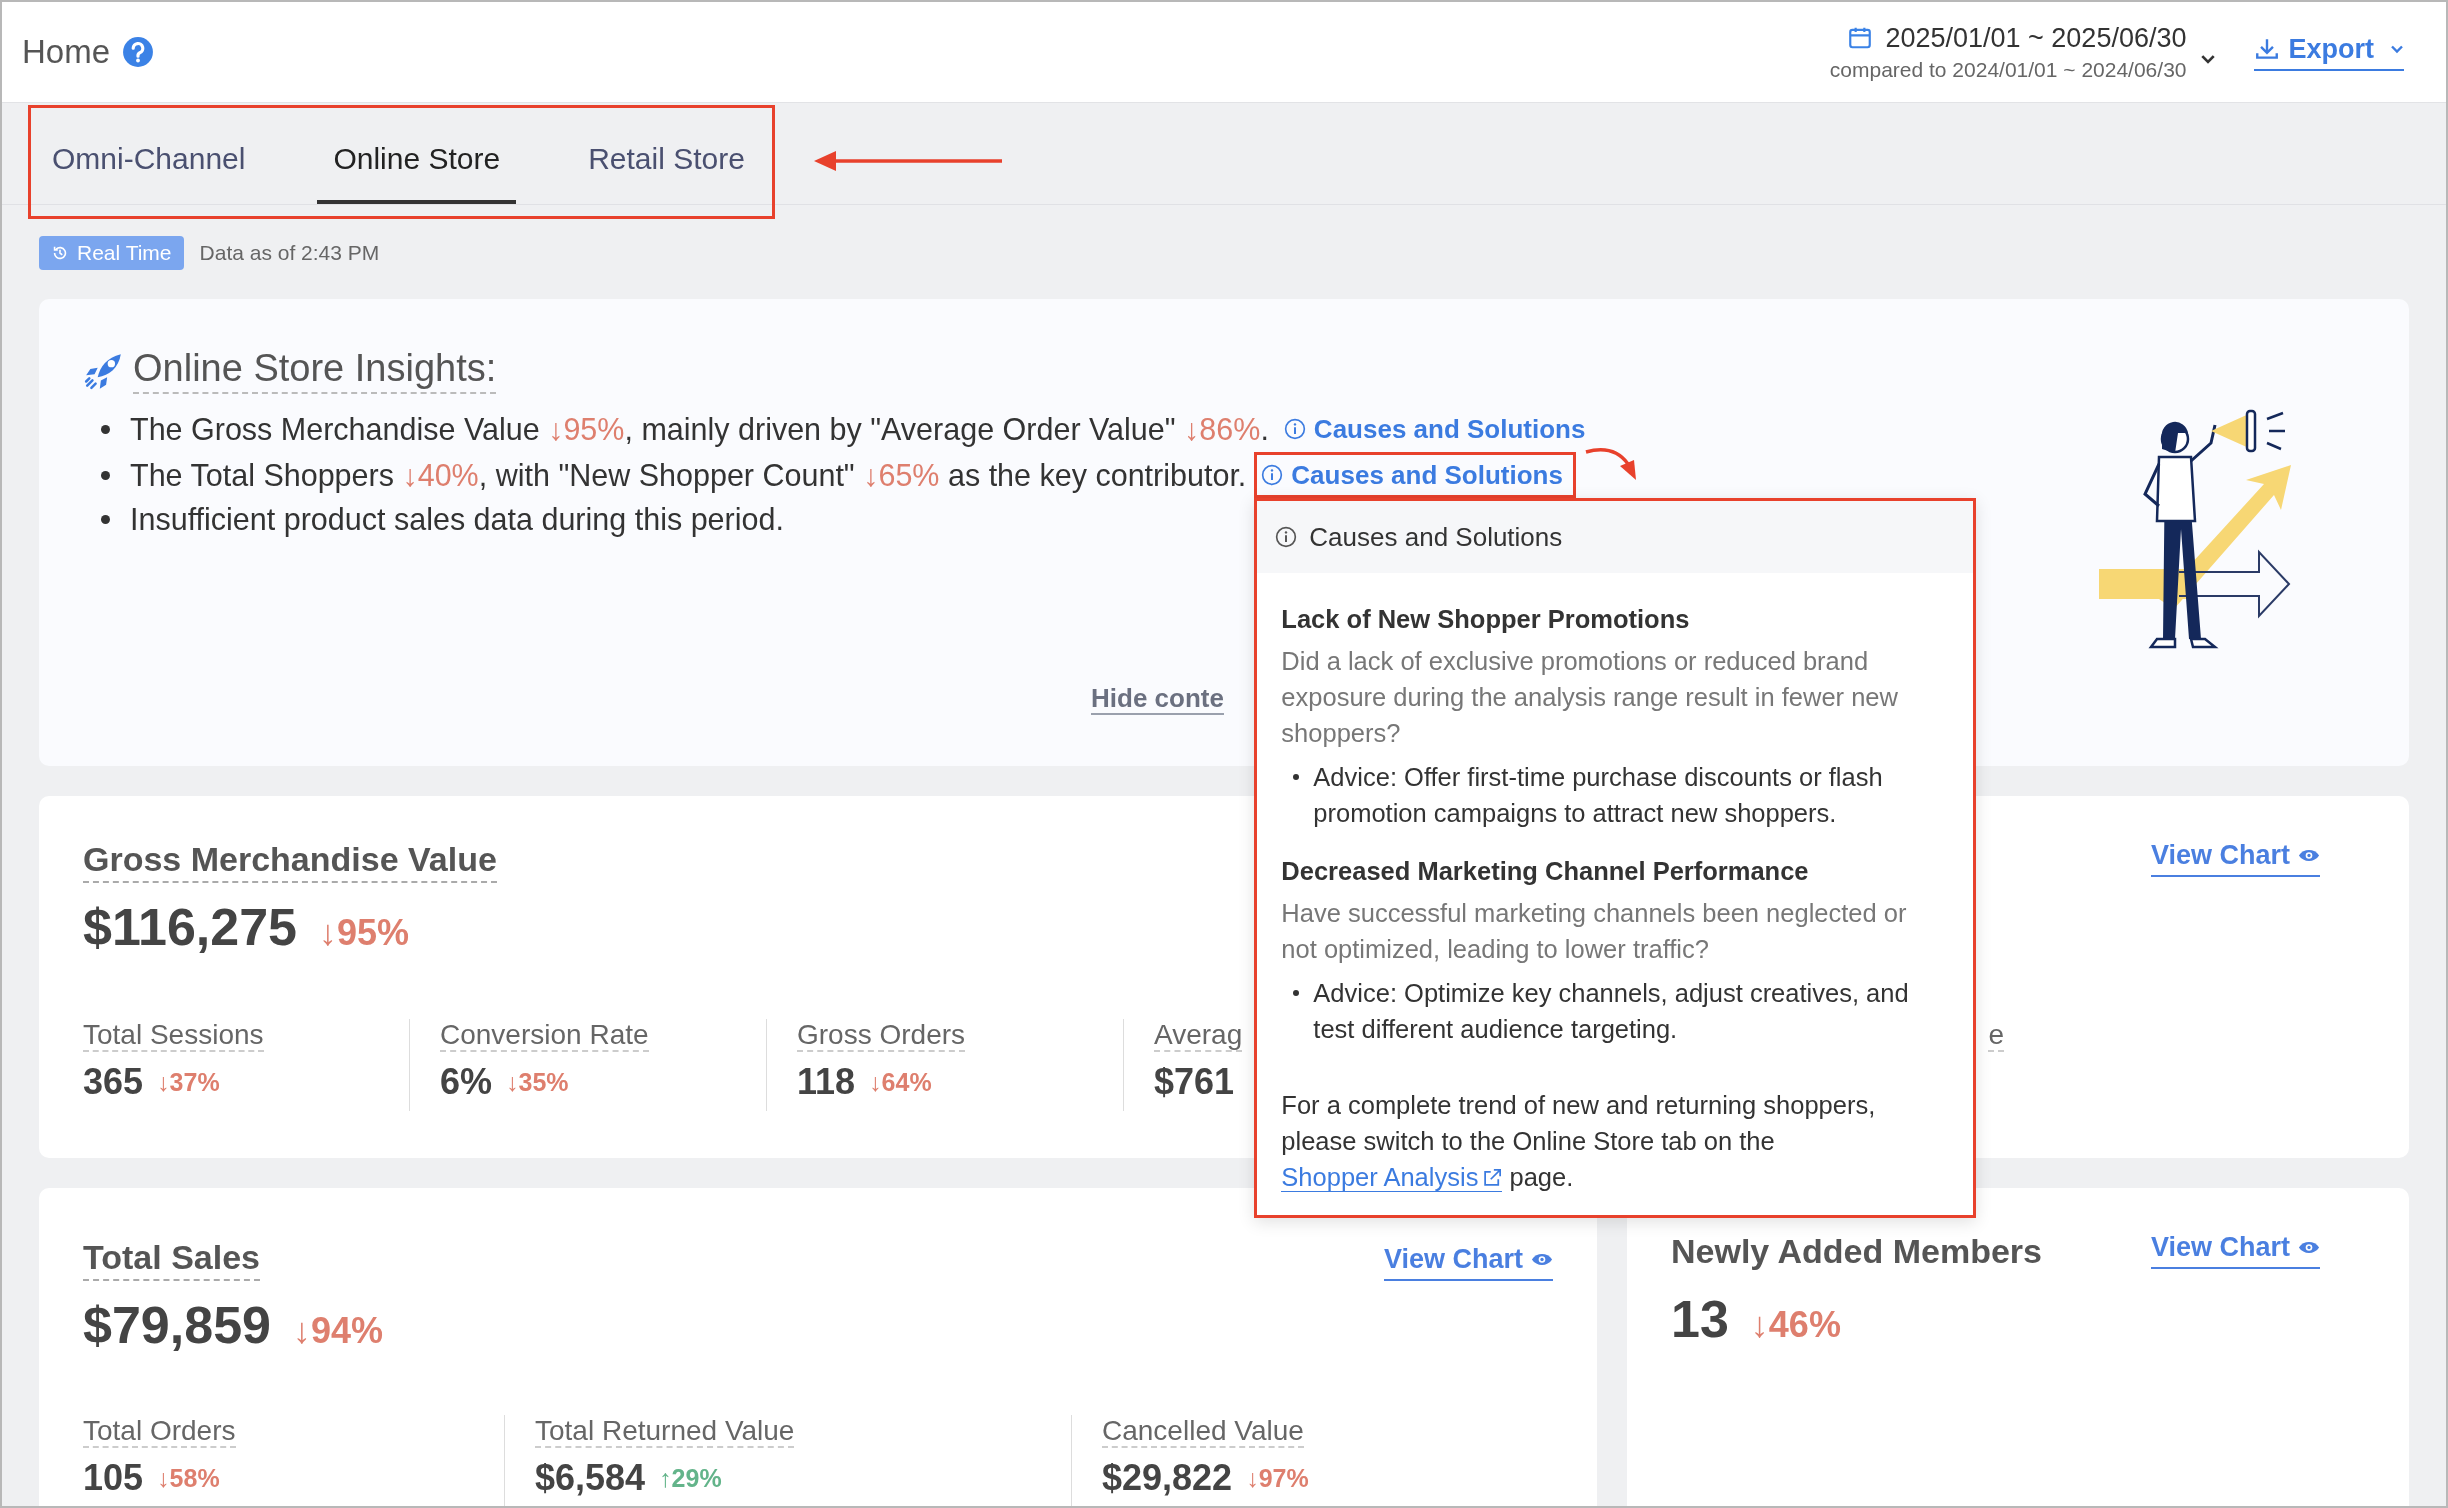  What do you see at coordinates (1392, 1177) in the screenshot?
I see `shopper-analysis-link: Shopper Analysis` at bounding box center [1392, 1177].